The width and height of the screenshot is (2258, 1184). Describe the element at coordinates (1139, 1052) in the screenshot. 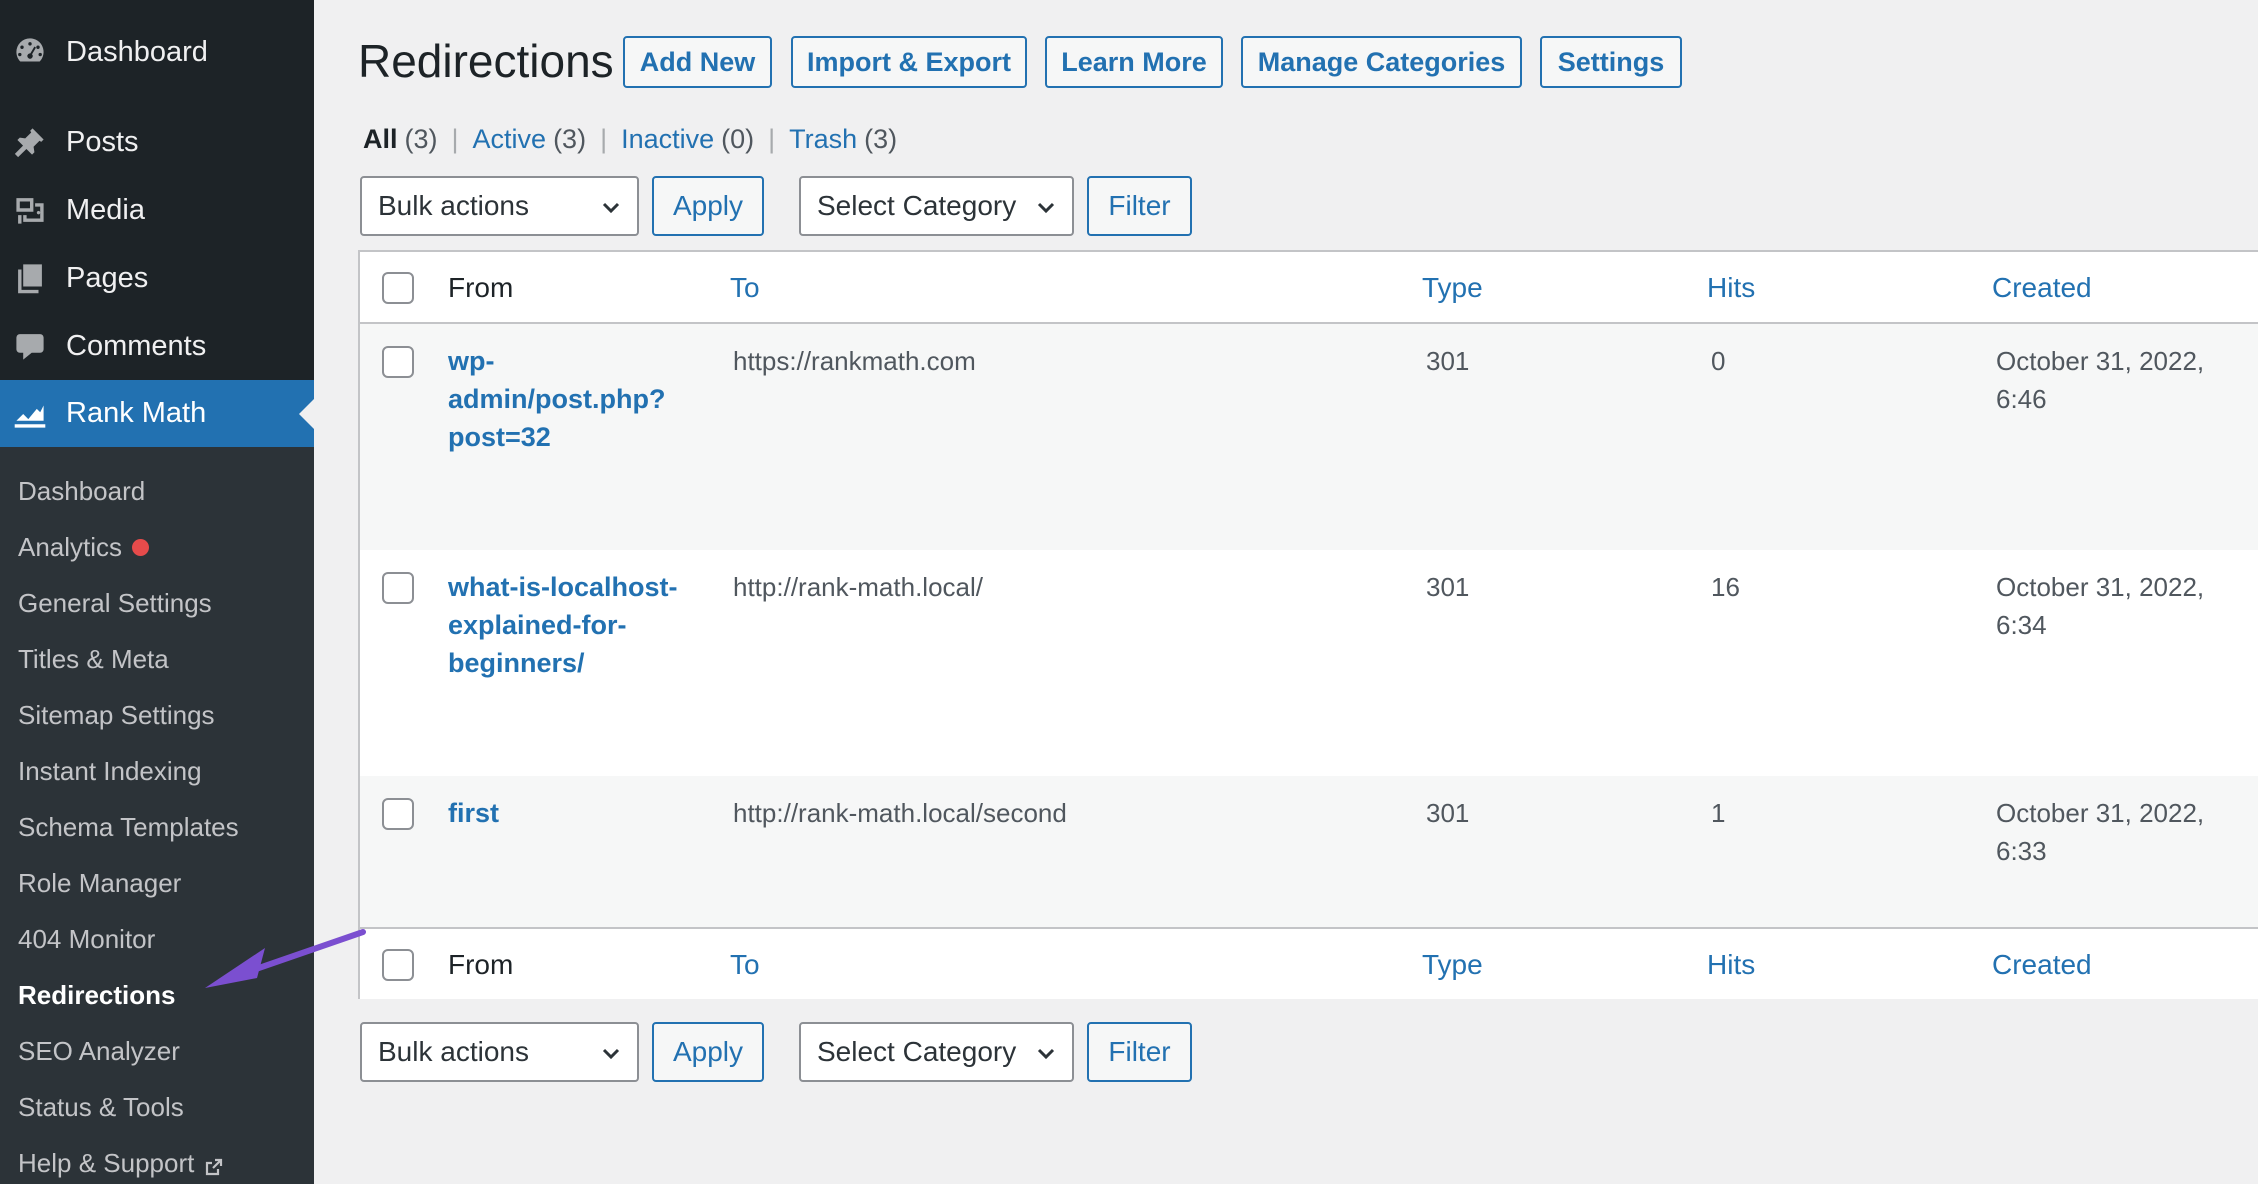

I see `filter-button-bottom: Filter` at that location.